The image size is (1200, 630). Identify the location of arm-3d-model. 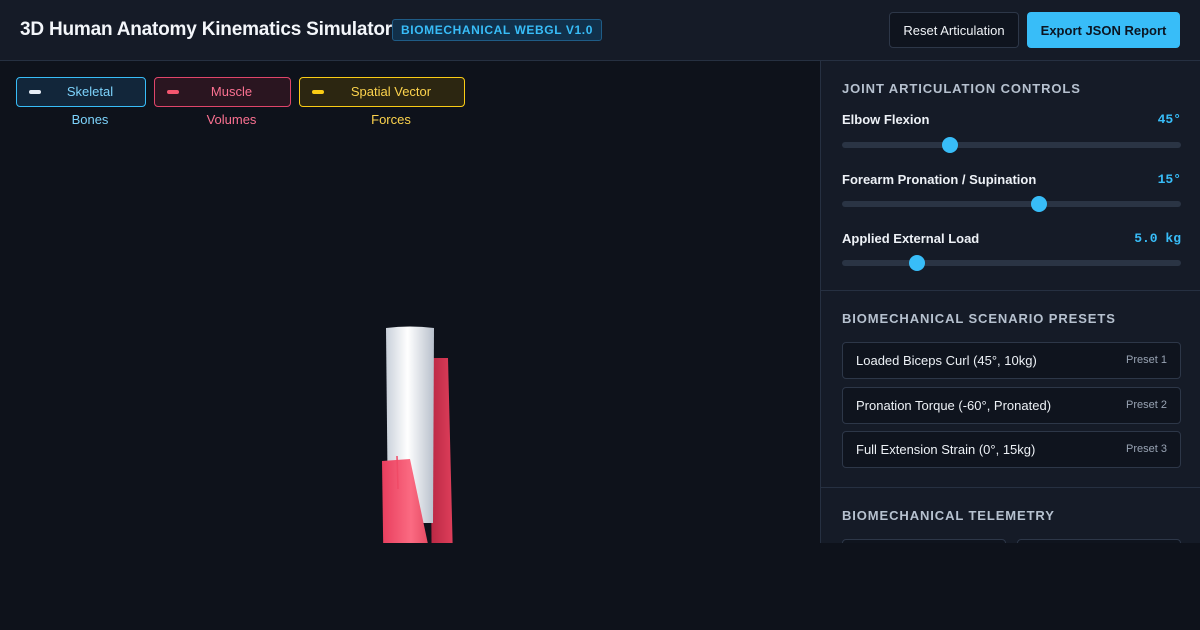
(420, 402).